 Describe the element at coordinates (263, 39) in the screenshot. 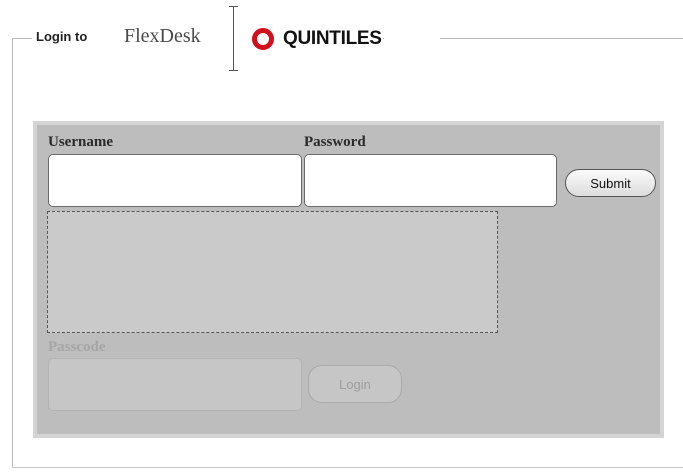

I see `logo-ring-icon` at that location.